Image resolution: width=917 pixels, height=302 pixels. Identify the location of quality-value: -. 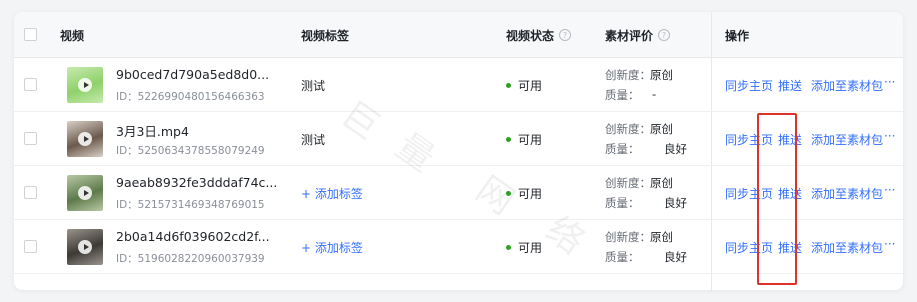
(654, 94).